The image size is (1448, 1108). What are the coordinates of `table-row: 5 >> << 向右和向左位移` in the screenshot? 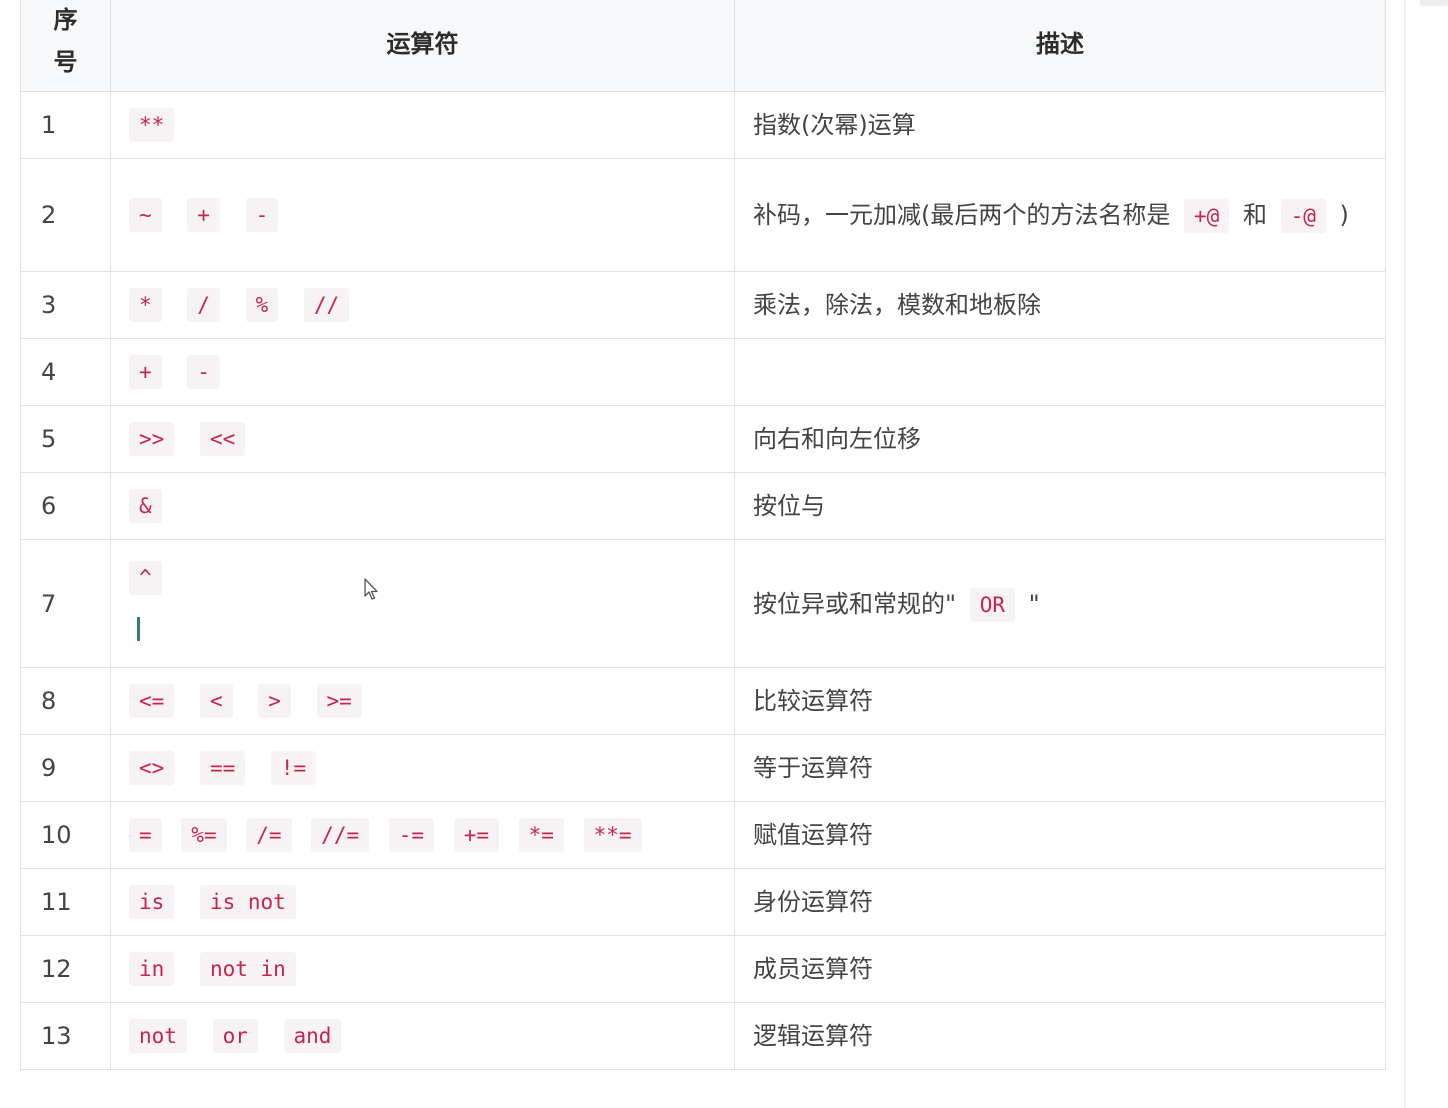 It's located at (703, 439).